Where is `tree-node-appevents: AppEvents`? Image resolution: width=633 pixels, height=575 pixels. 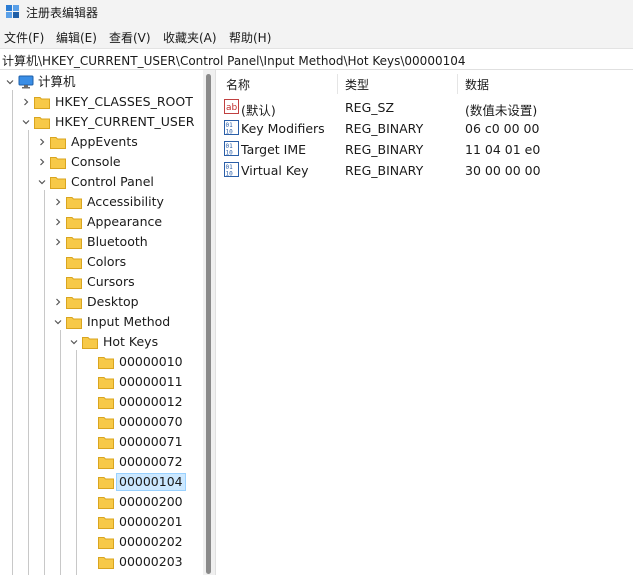 tree-node-appevents: AppEvents is located at coordinates (100, 142).